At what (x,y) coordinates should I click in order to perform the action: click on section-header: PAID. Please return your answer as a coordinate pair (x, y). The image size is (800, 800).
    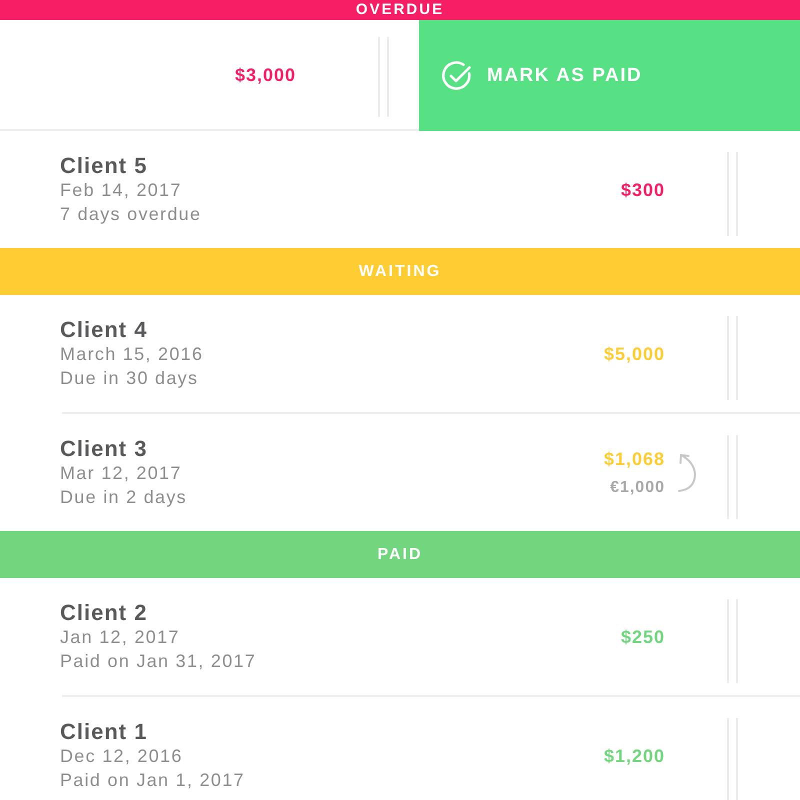
    Looking at the image, I should click on (400, 554).